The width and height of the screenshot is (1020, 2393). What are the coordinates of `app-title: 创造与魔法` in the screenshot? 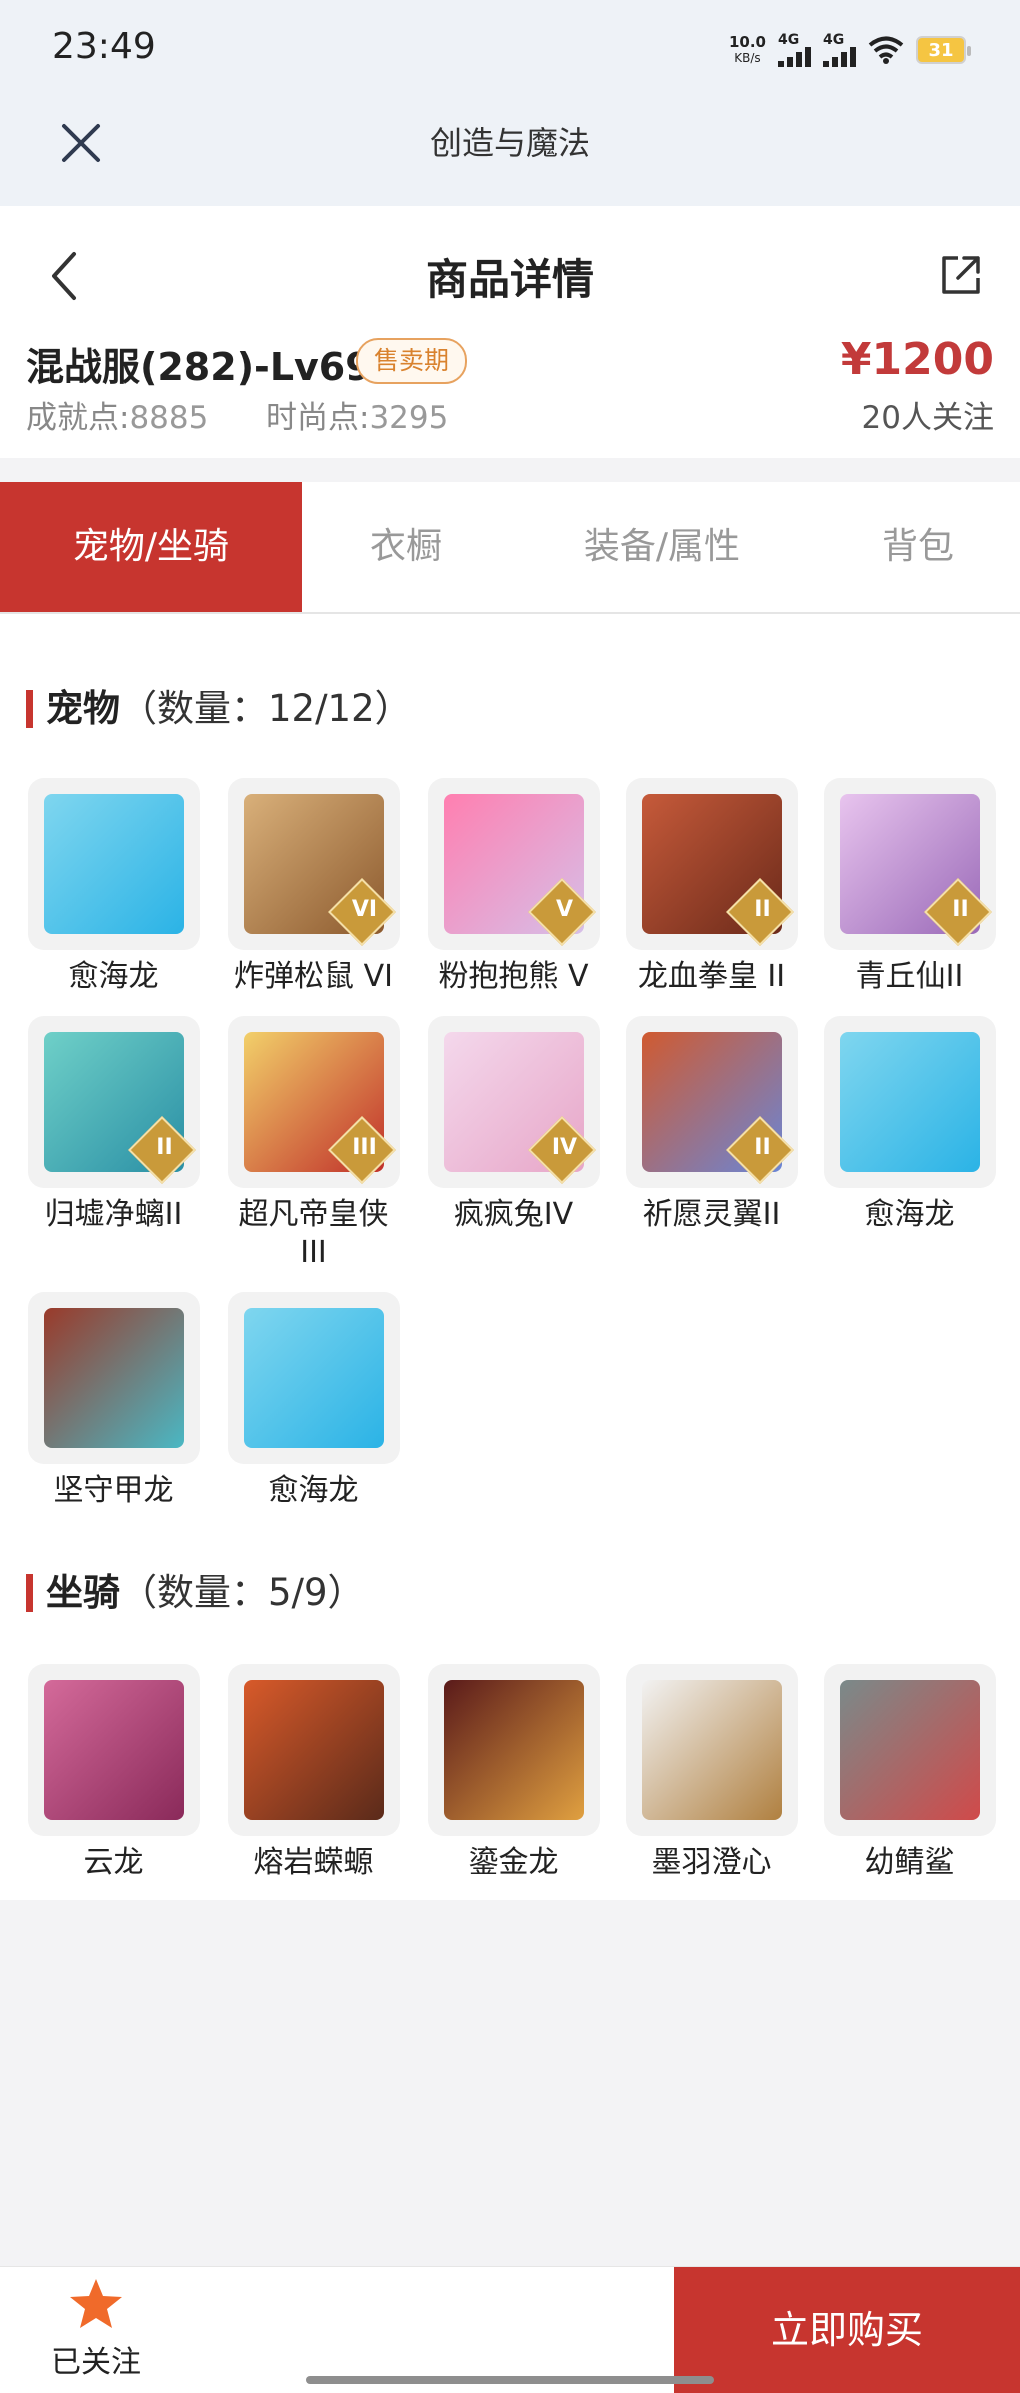 It's located at (509, 143).